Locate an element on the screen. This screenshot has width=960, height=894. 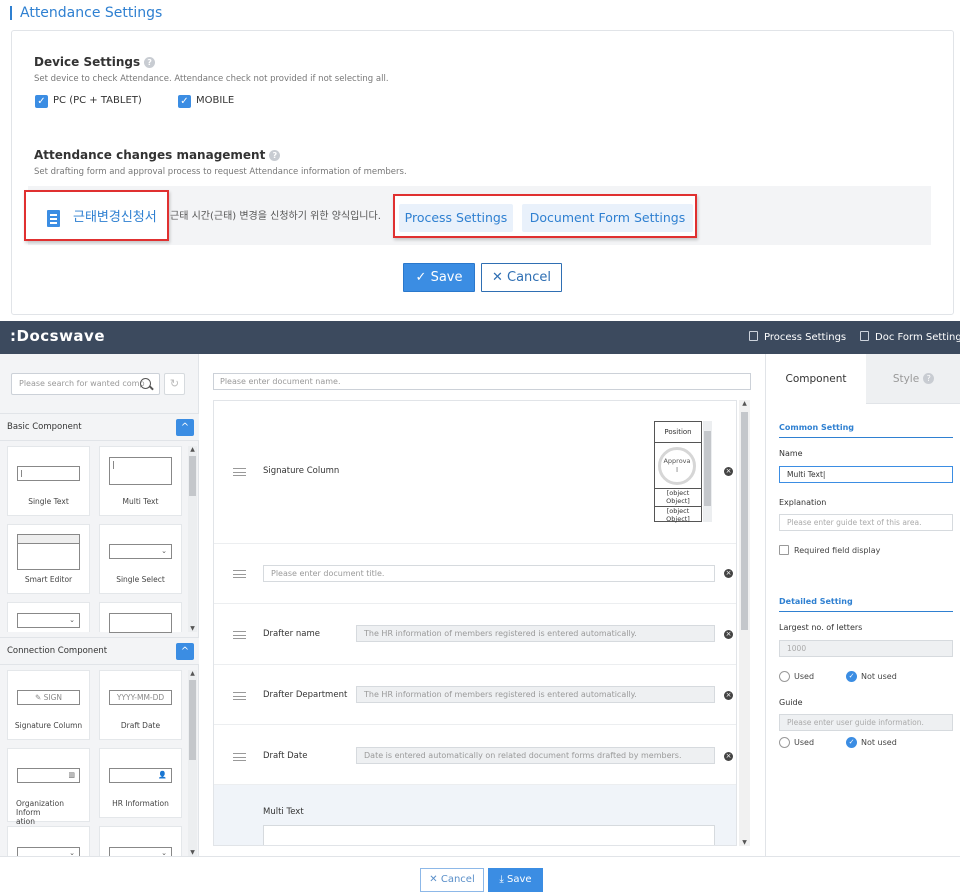
guide-used-radio is located at coordinates (784, 742).